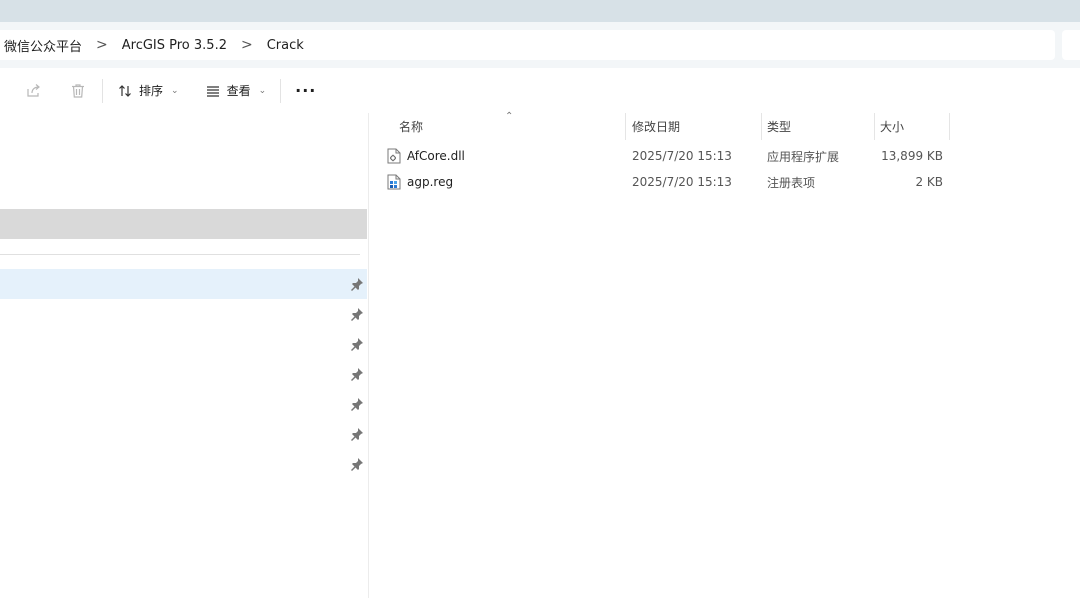 This screenshot has height=598, width=1080. What do you see at coordinates (394, 156) in the screenshot?
I see `dll-file-icon` at bounding box center [394, 156].